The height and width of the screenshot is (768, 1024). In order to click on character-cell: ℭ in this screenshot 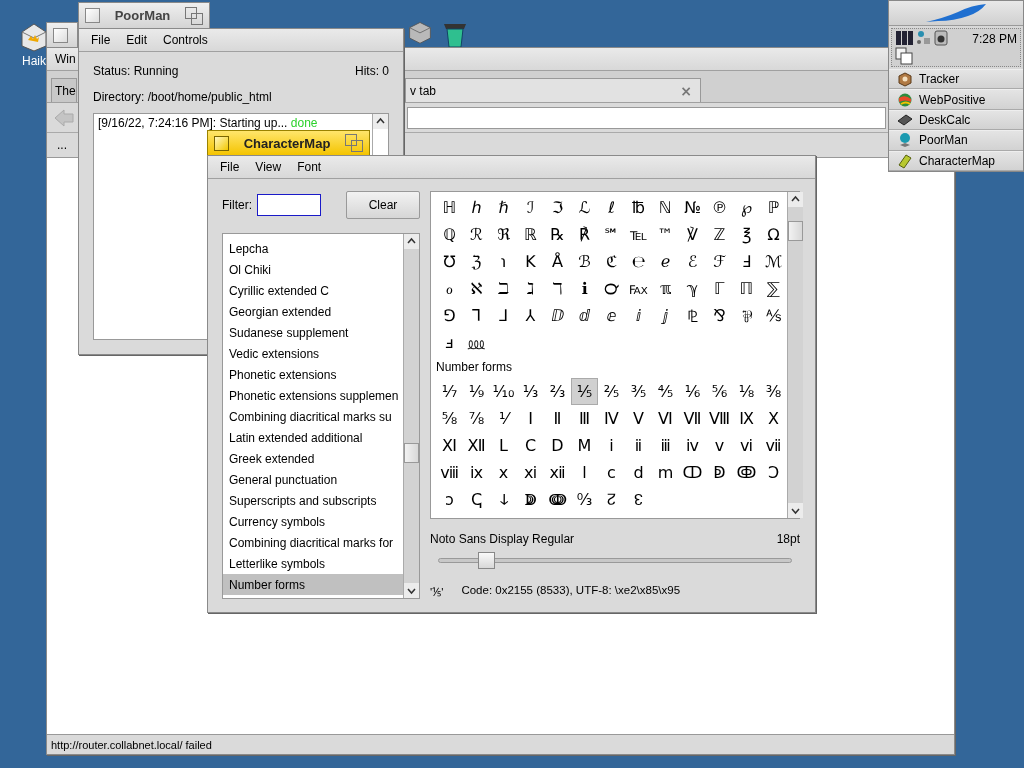, I will do `click(611, 261)`.